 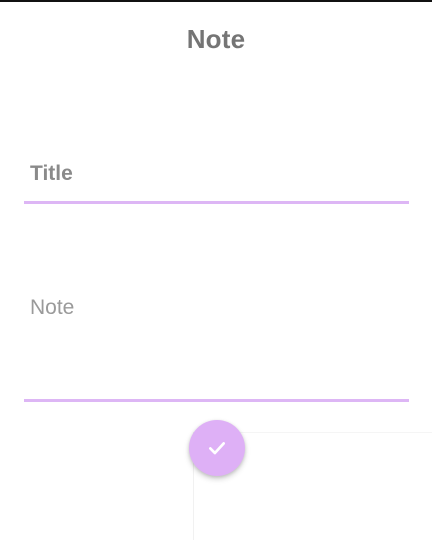 I want to click on title-underline, so click(x=216, y=202).